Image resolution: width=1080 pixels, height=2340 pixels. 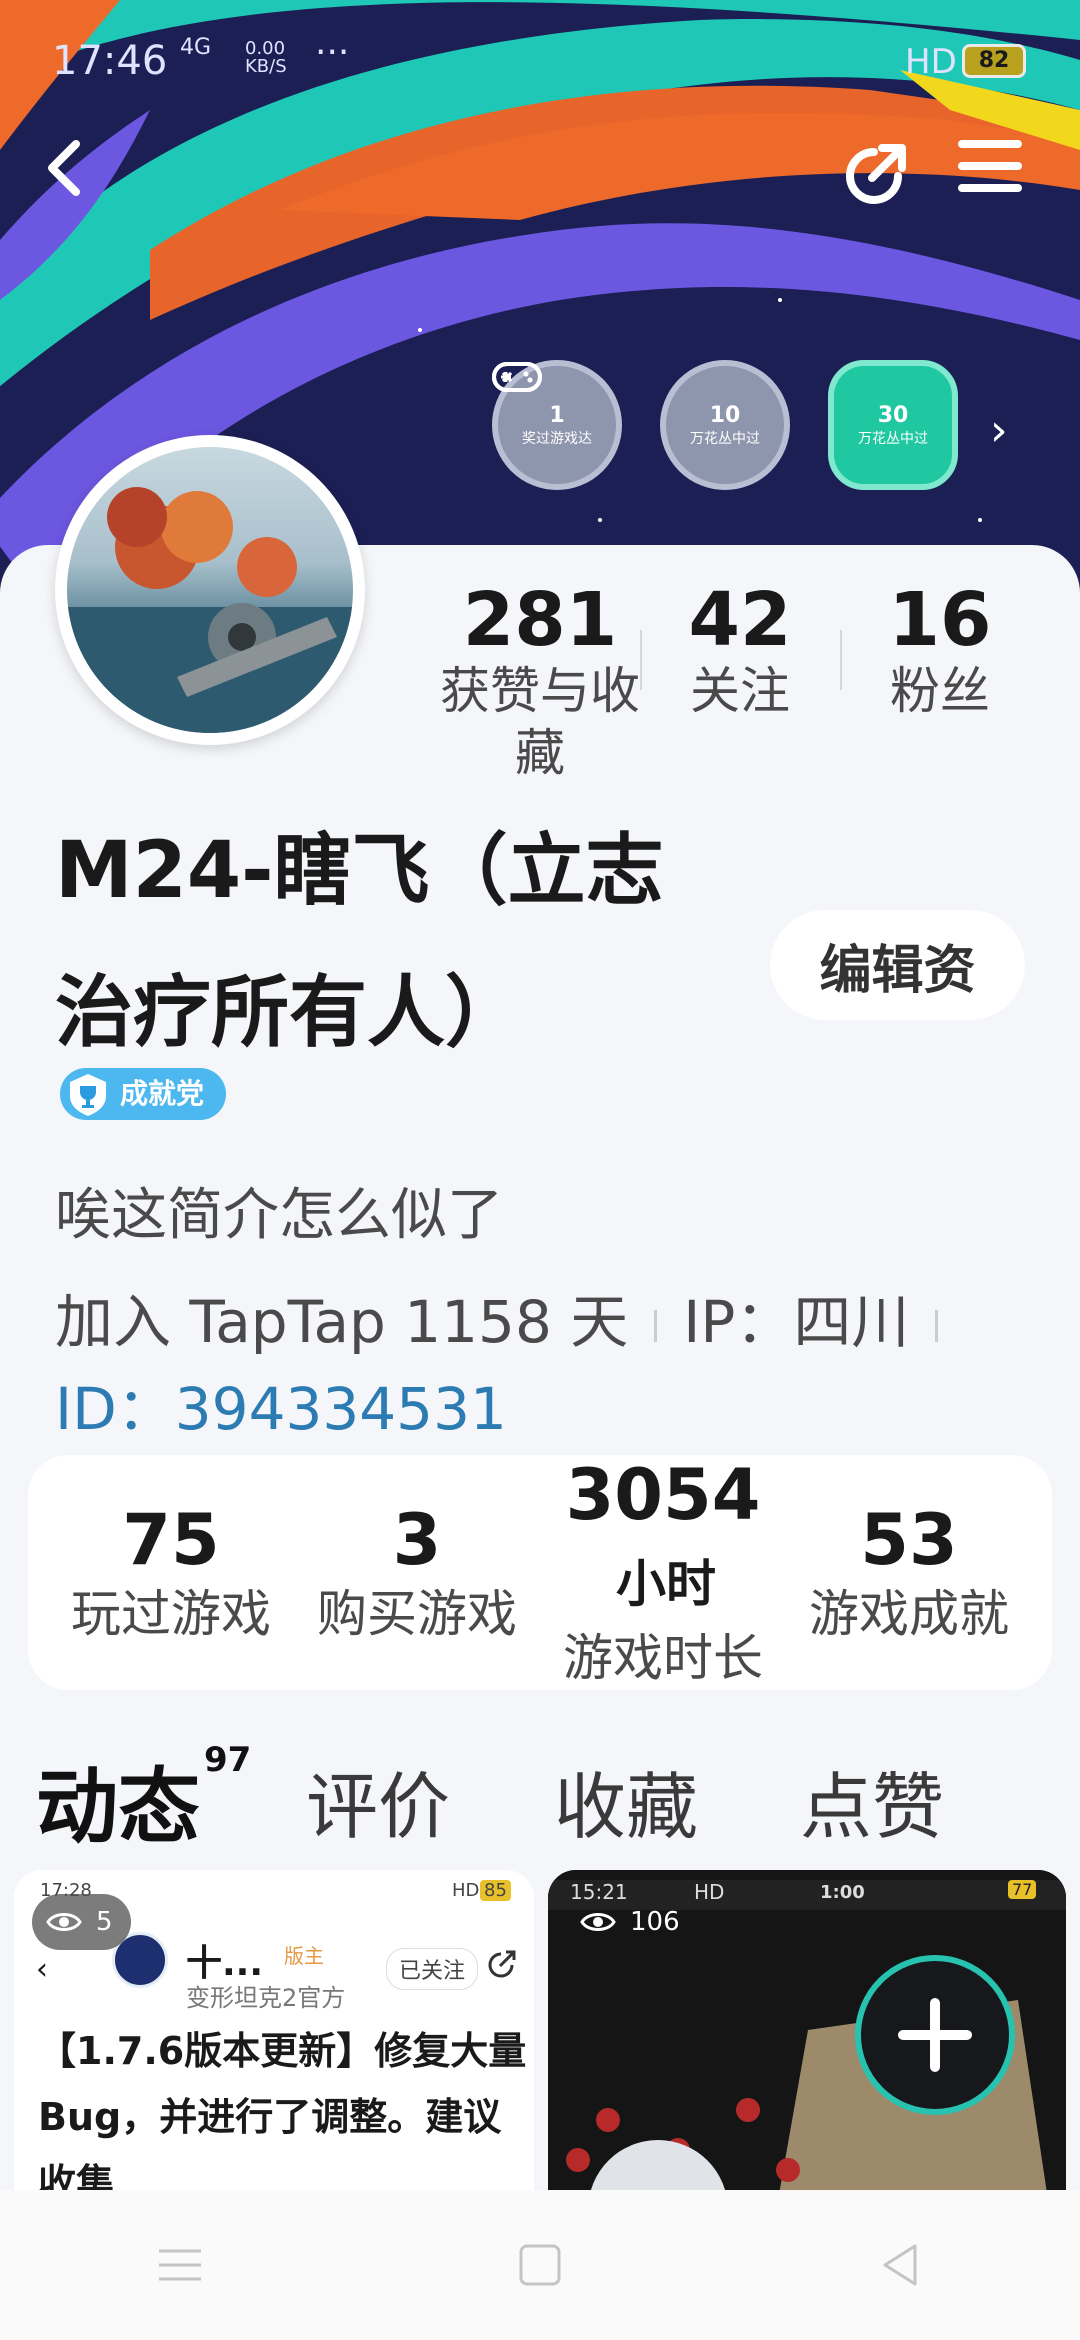 I want to click on edit-profile-button: 编辑资, so click(x=897, y=965).